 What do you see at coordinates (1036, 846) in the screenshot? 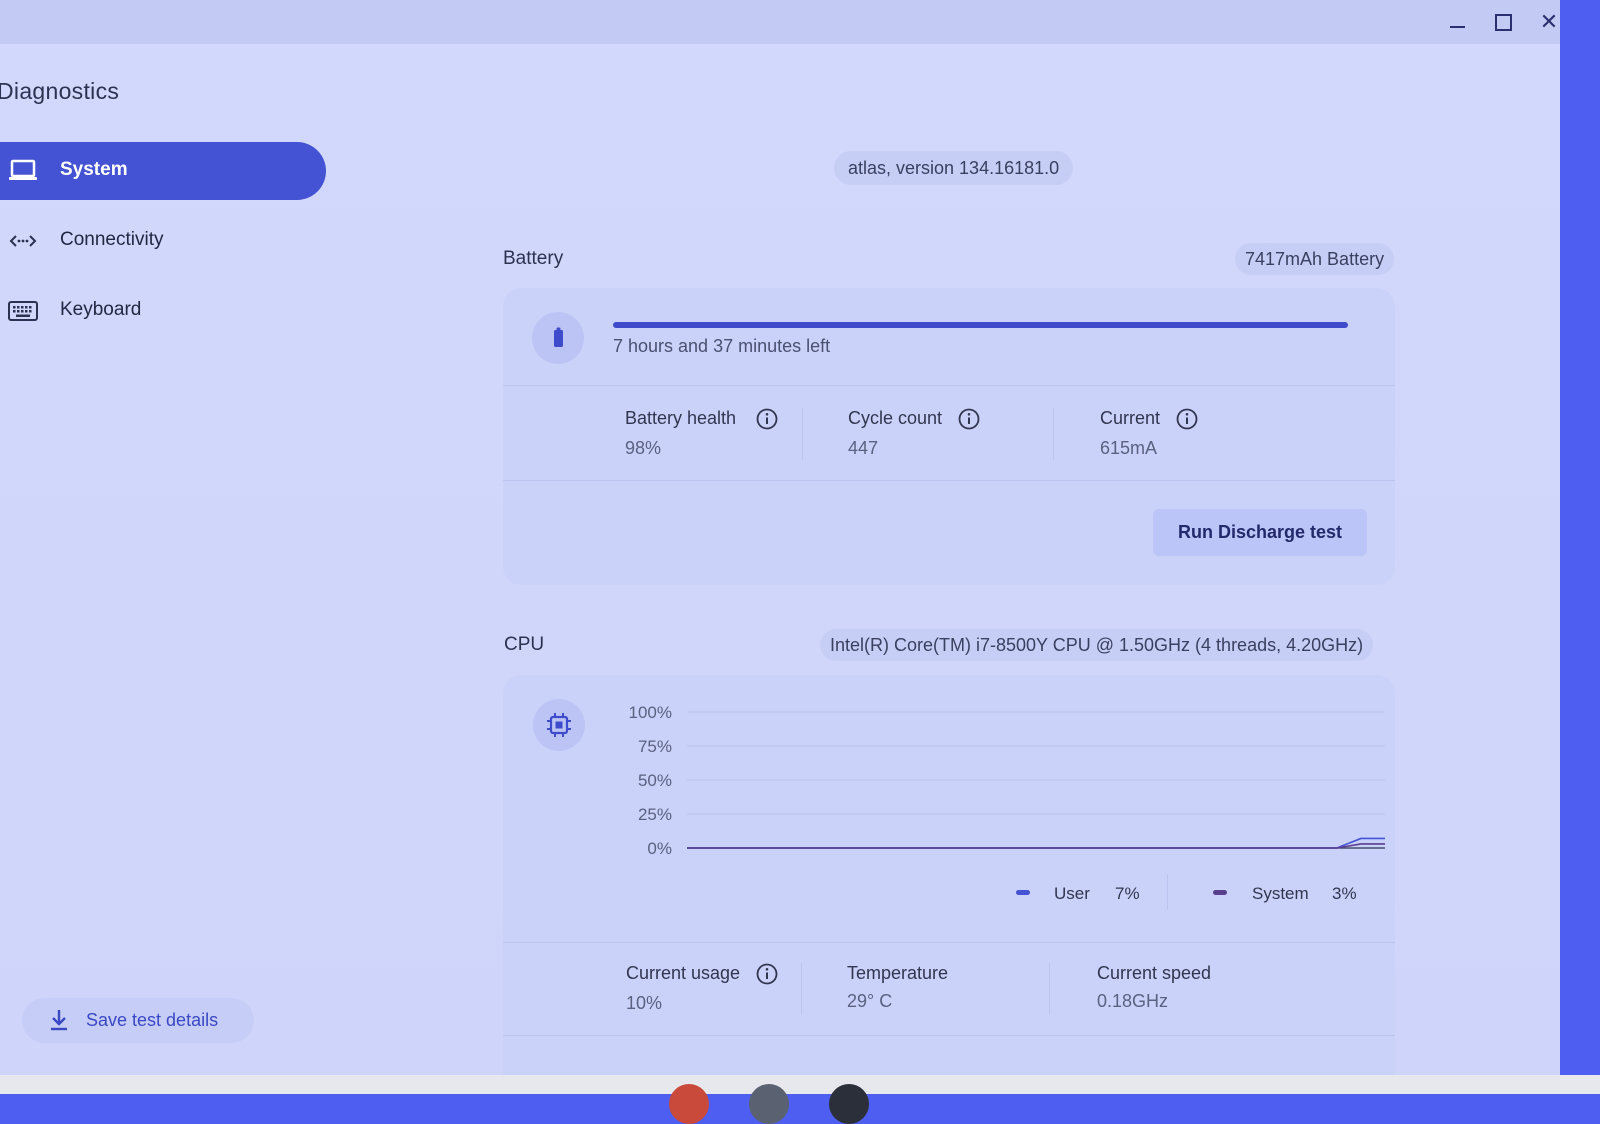
I see `series-line-system` at bounding box center [1036, 846].